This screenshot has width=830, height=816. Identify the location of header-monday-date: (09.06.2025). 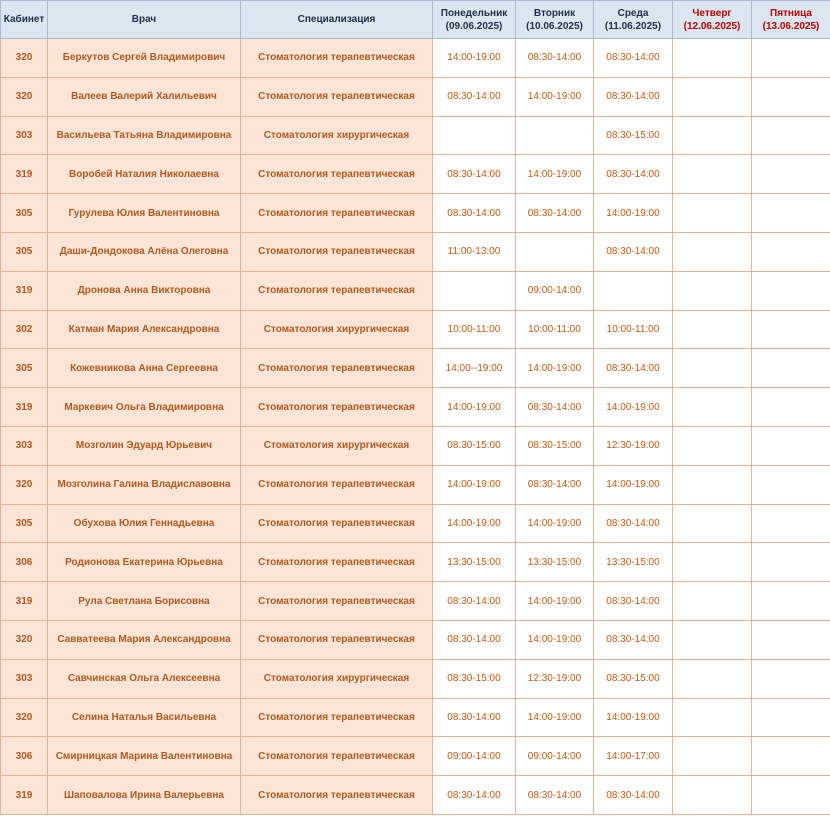
(474, 26).